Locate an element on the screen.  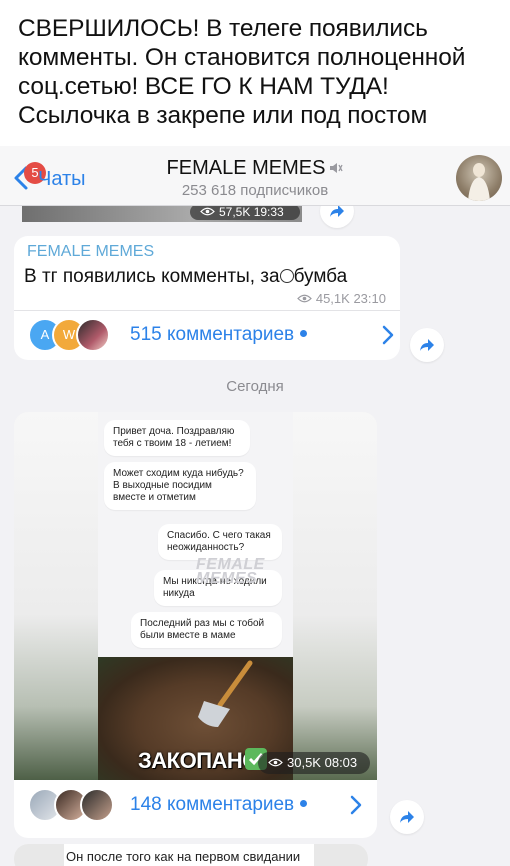
avatar-figure is located at coordinates (479, 182).